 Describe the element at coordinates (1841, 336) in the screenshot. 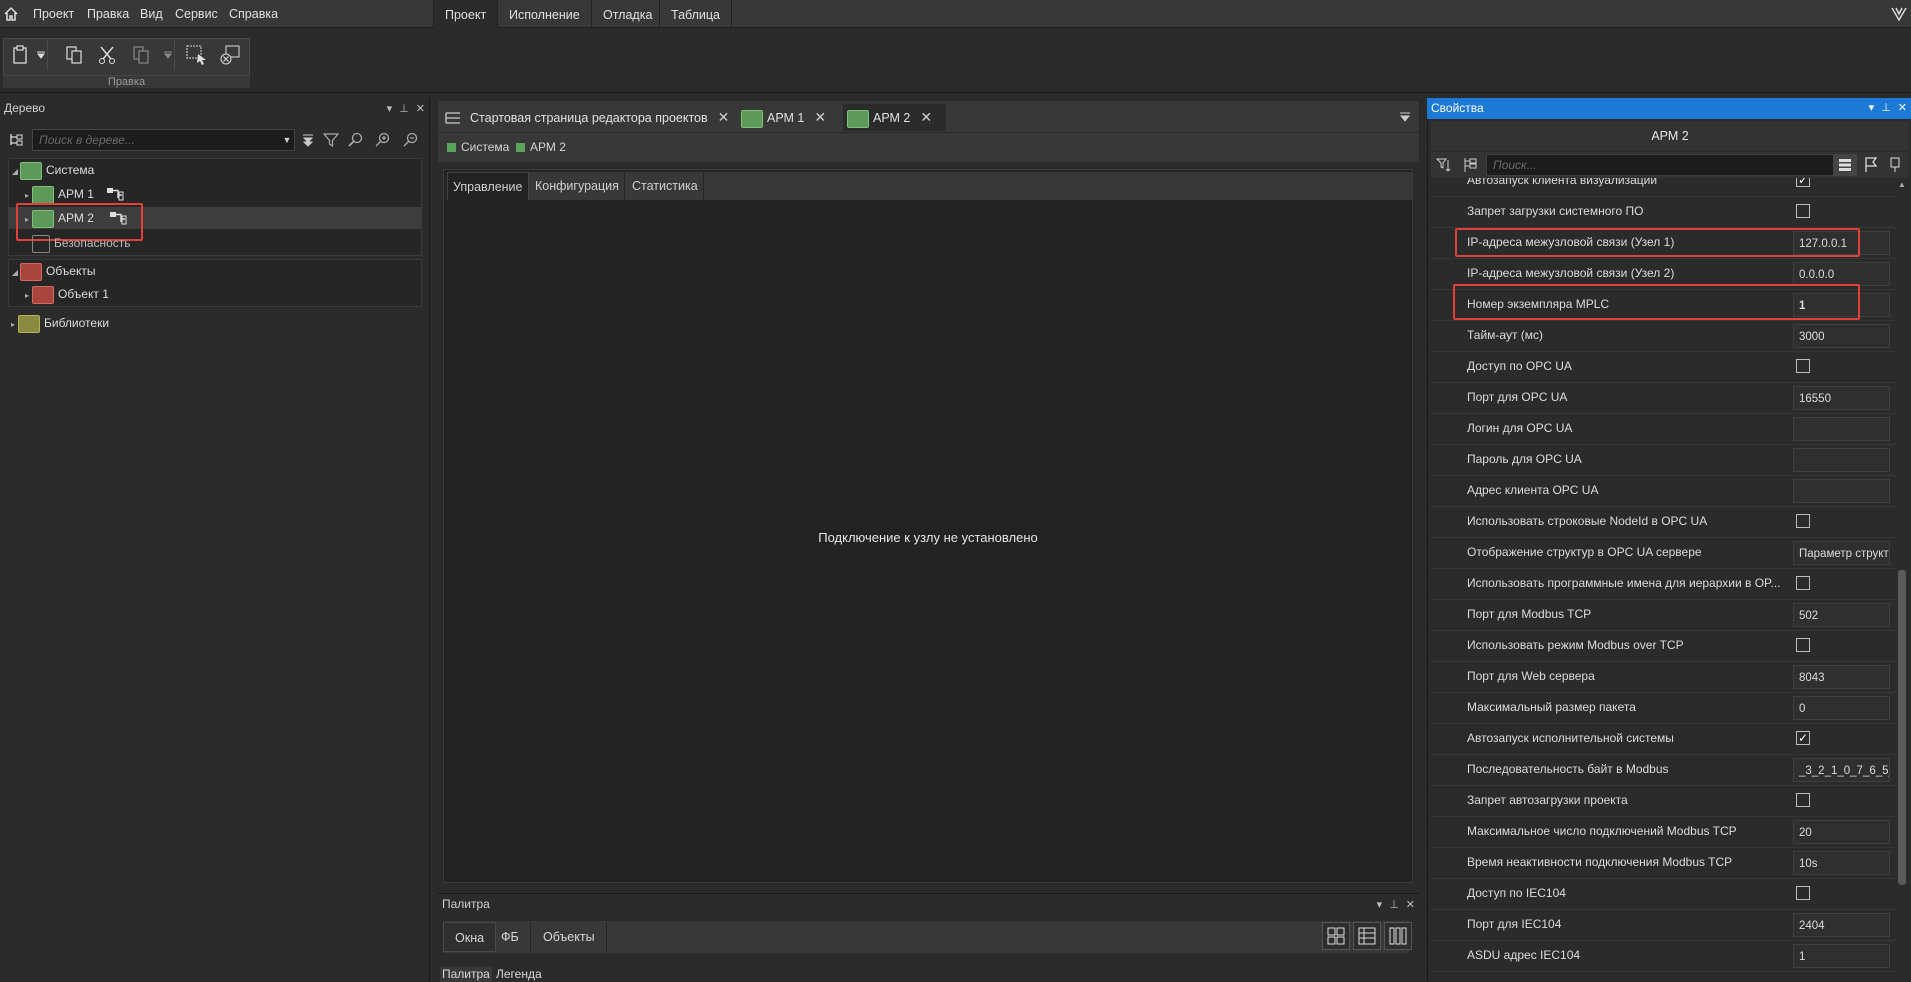

I see `property-value-field: 3000` at that location.